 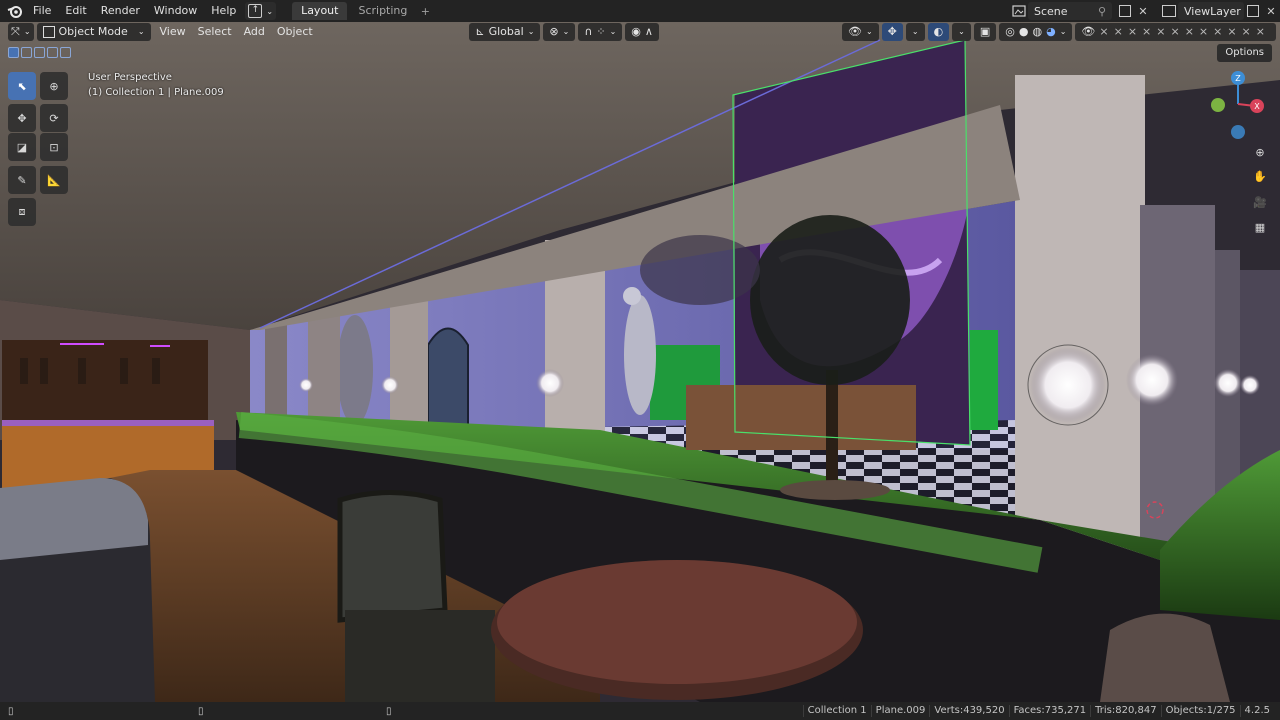 What do you see at coordinates (21, 32) in the screenshot?
I see `editor-type-dropdown: ⤧ ⌄` at bounding box center [21, 32].